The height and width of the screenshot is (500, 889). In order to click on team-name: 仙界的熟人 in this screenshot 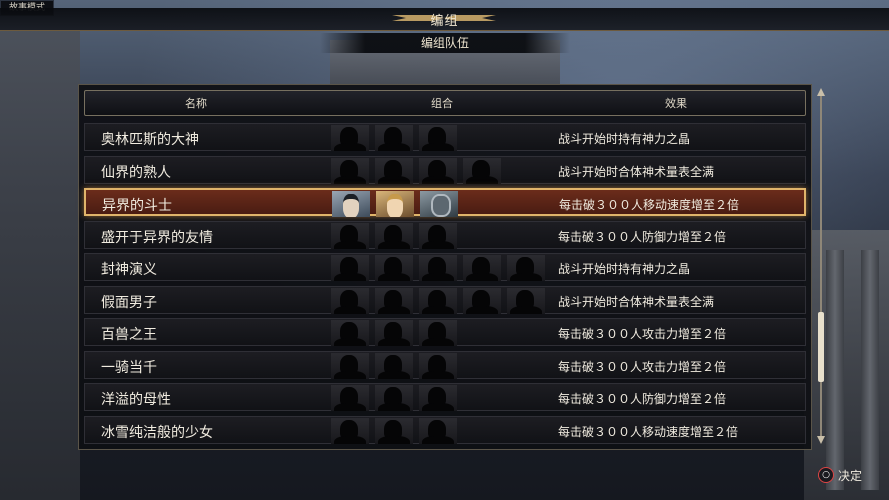, I will do `click(136, 172)`.